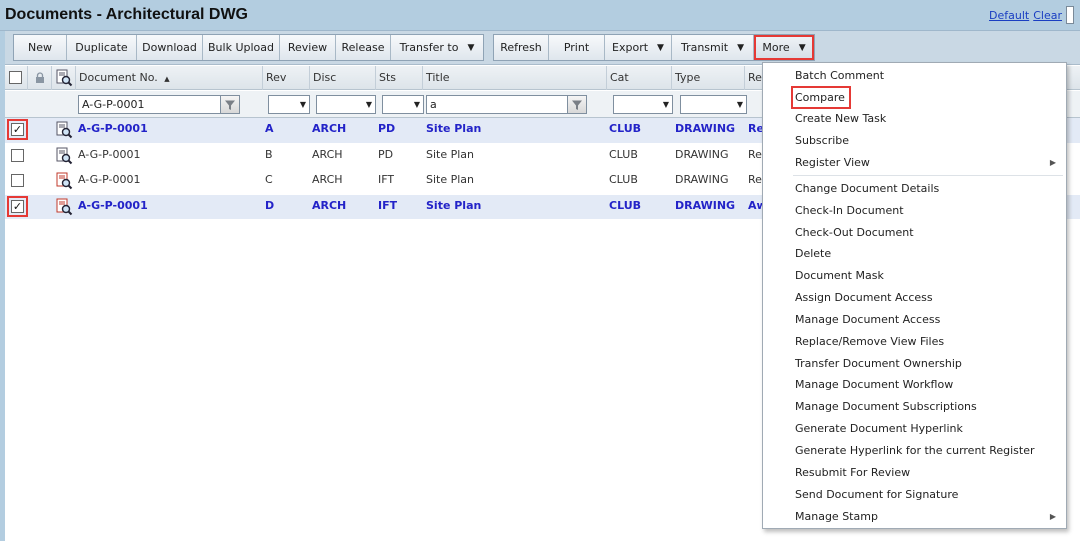  Describe the element at coordinates (286, 78) in the screenshot. I see `rev-header: Rev` at that location.